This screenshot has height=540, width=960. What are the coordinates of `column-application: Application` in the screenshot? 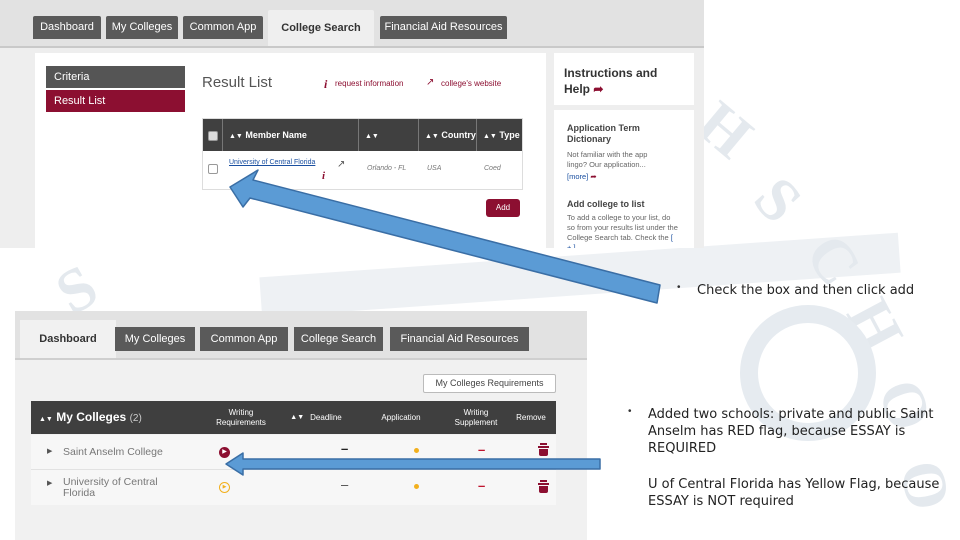 It's located at (401, 417).